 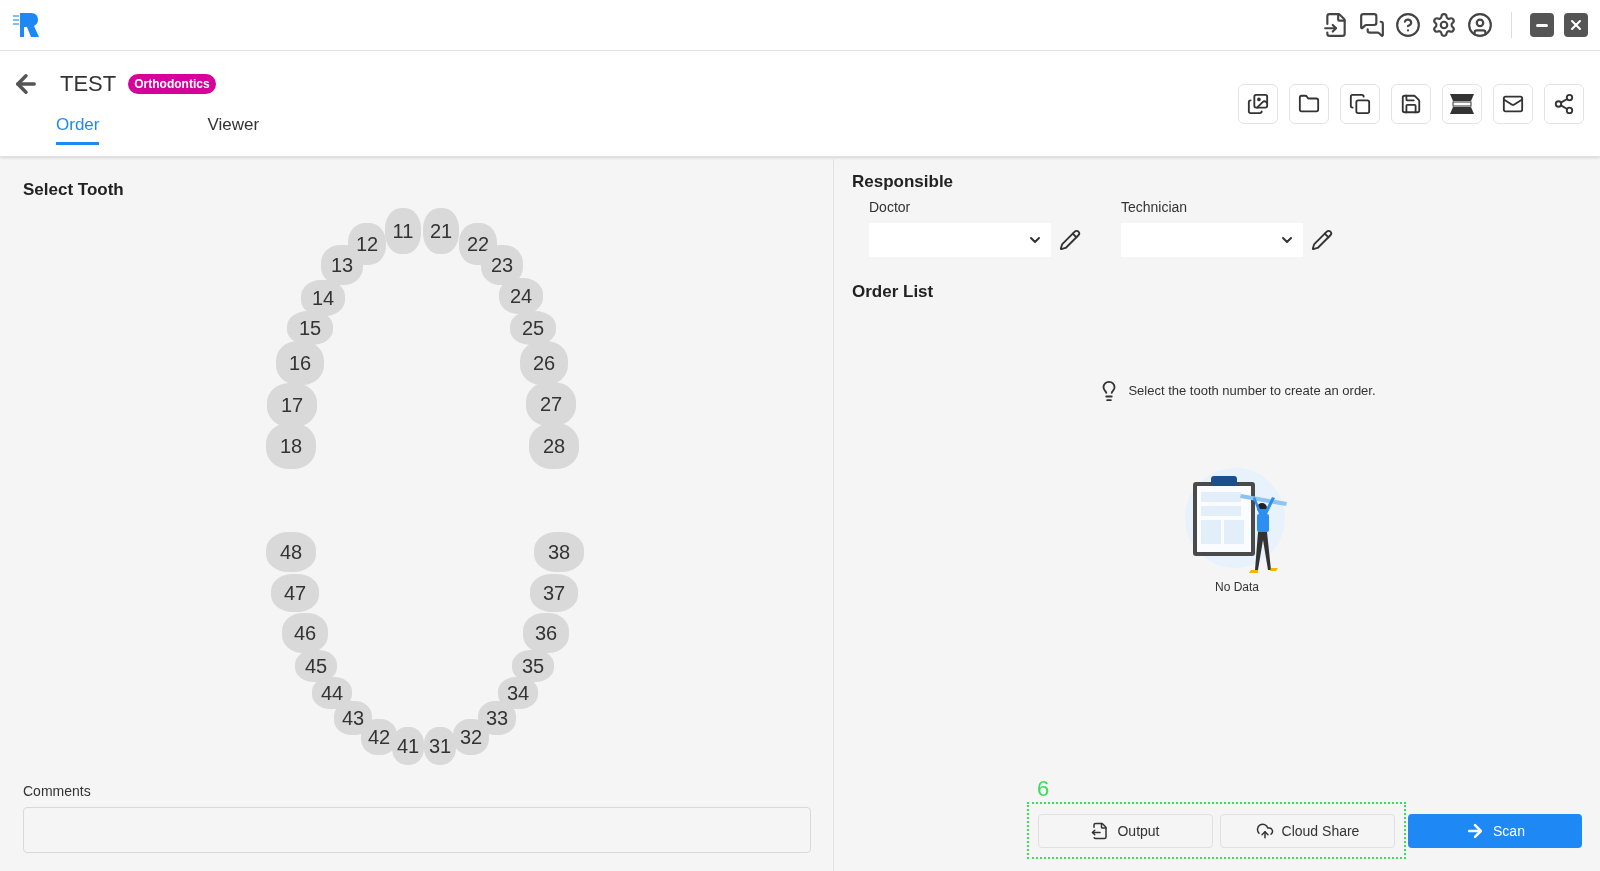 I want to click on tab: Viewer, so click(x=233, y=128).